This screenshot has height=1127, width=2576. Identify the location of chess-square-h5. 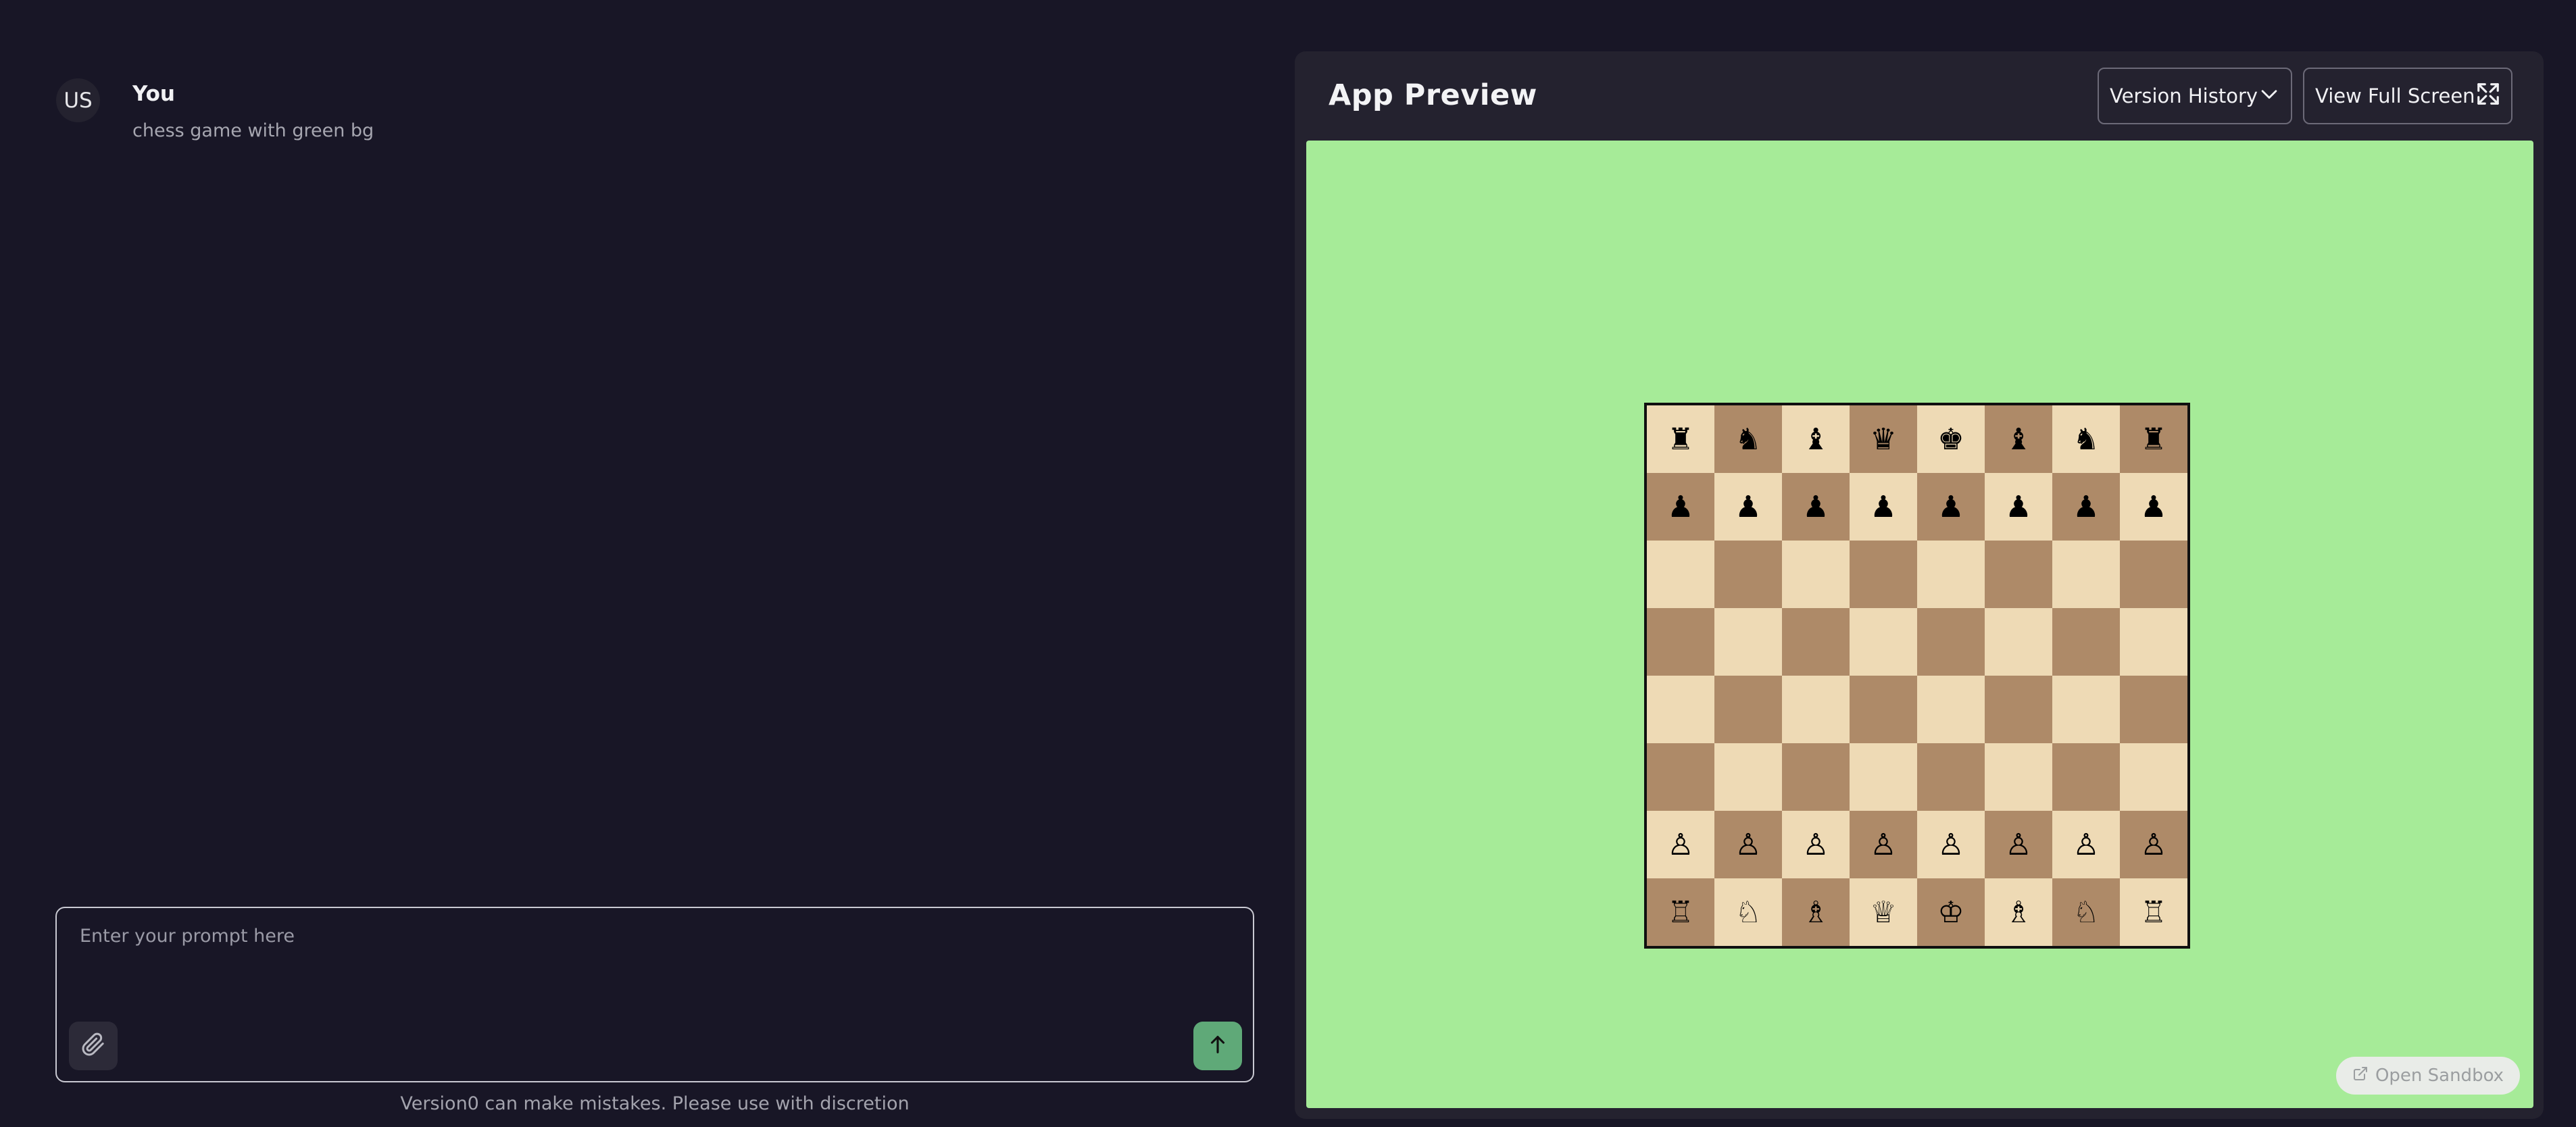
(2154, 642).